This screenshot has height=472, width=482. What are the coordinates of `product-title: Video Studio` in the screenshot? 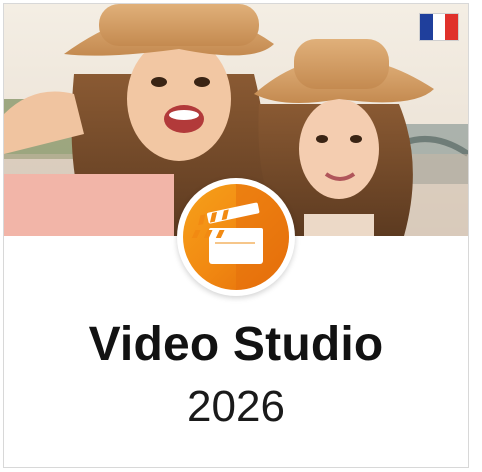 It's located at (236, 344).